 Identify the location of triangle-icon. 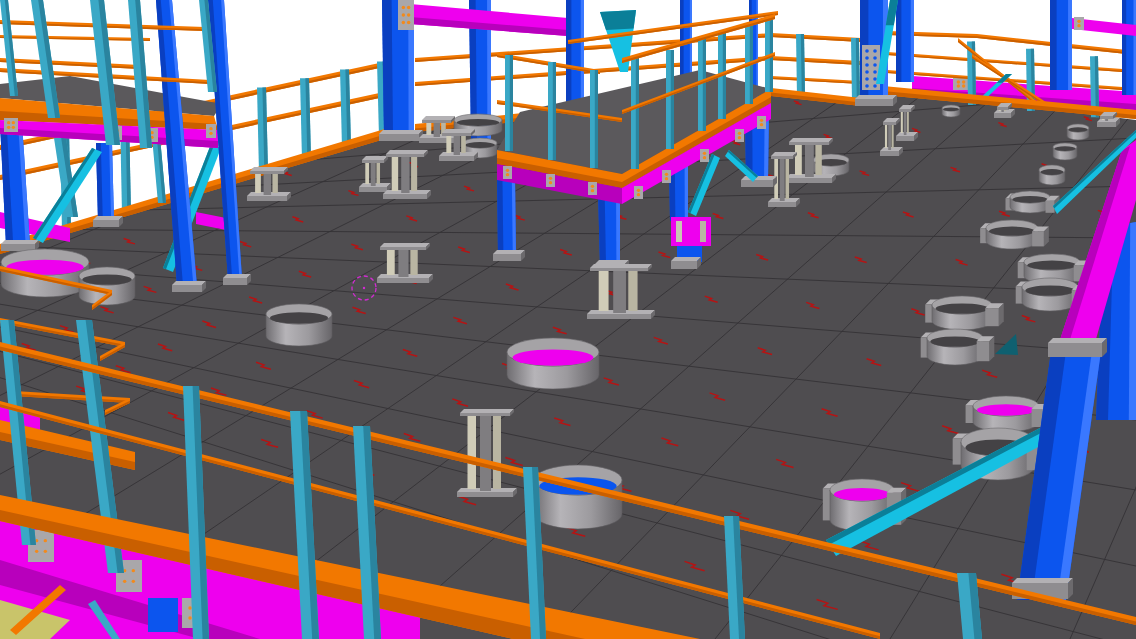
(1006, 344).